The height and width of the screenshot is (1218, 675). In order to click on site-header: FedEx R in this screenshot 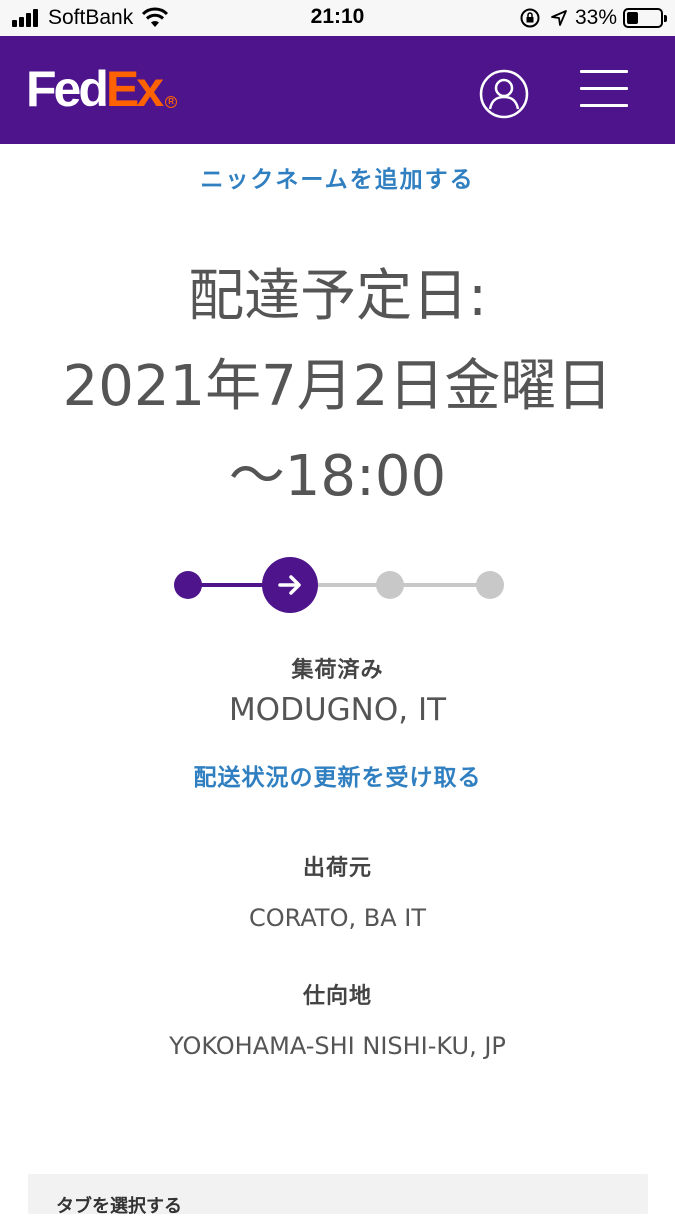, I will do `click(337, 90)`.